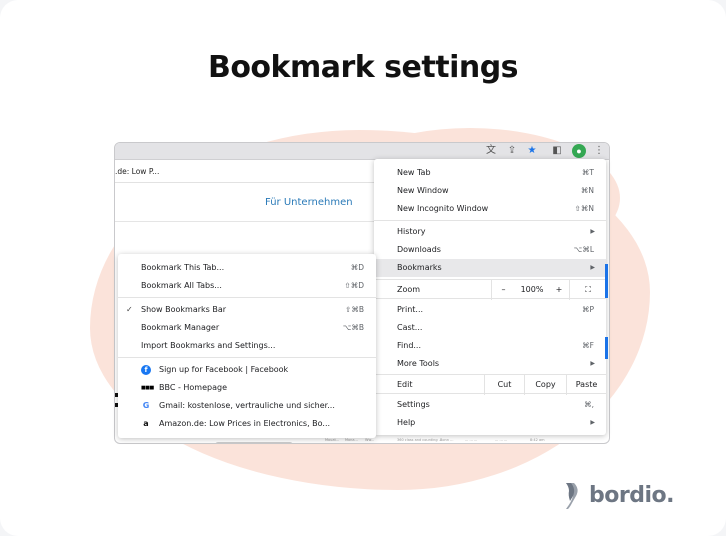  I want to click on menu-item-bookmarks: Bookmarks ▶, so click(490, 268).